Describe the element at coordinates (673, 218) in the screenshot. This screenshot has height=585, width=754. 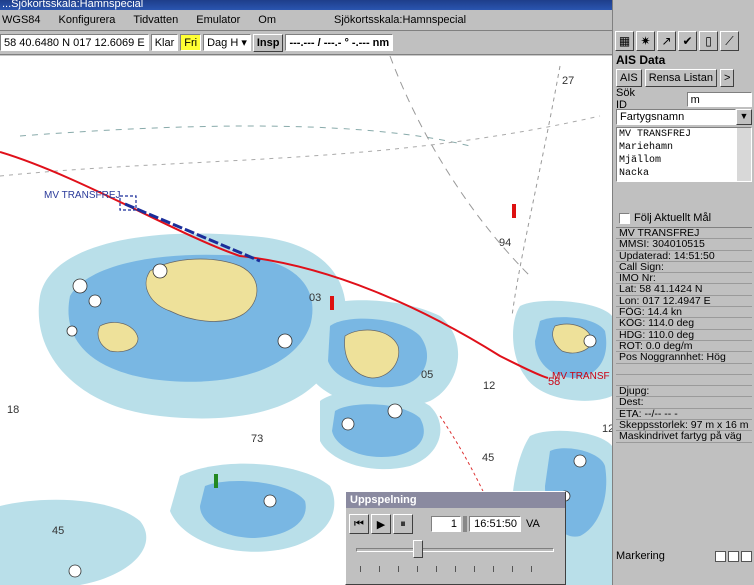
I see `follow-label: Följ Aktuellt Mål` at that location.